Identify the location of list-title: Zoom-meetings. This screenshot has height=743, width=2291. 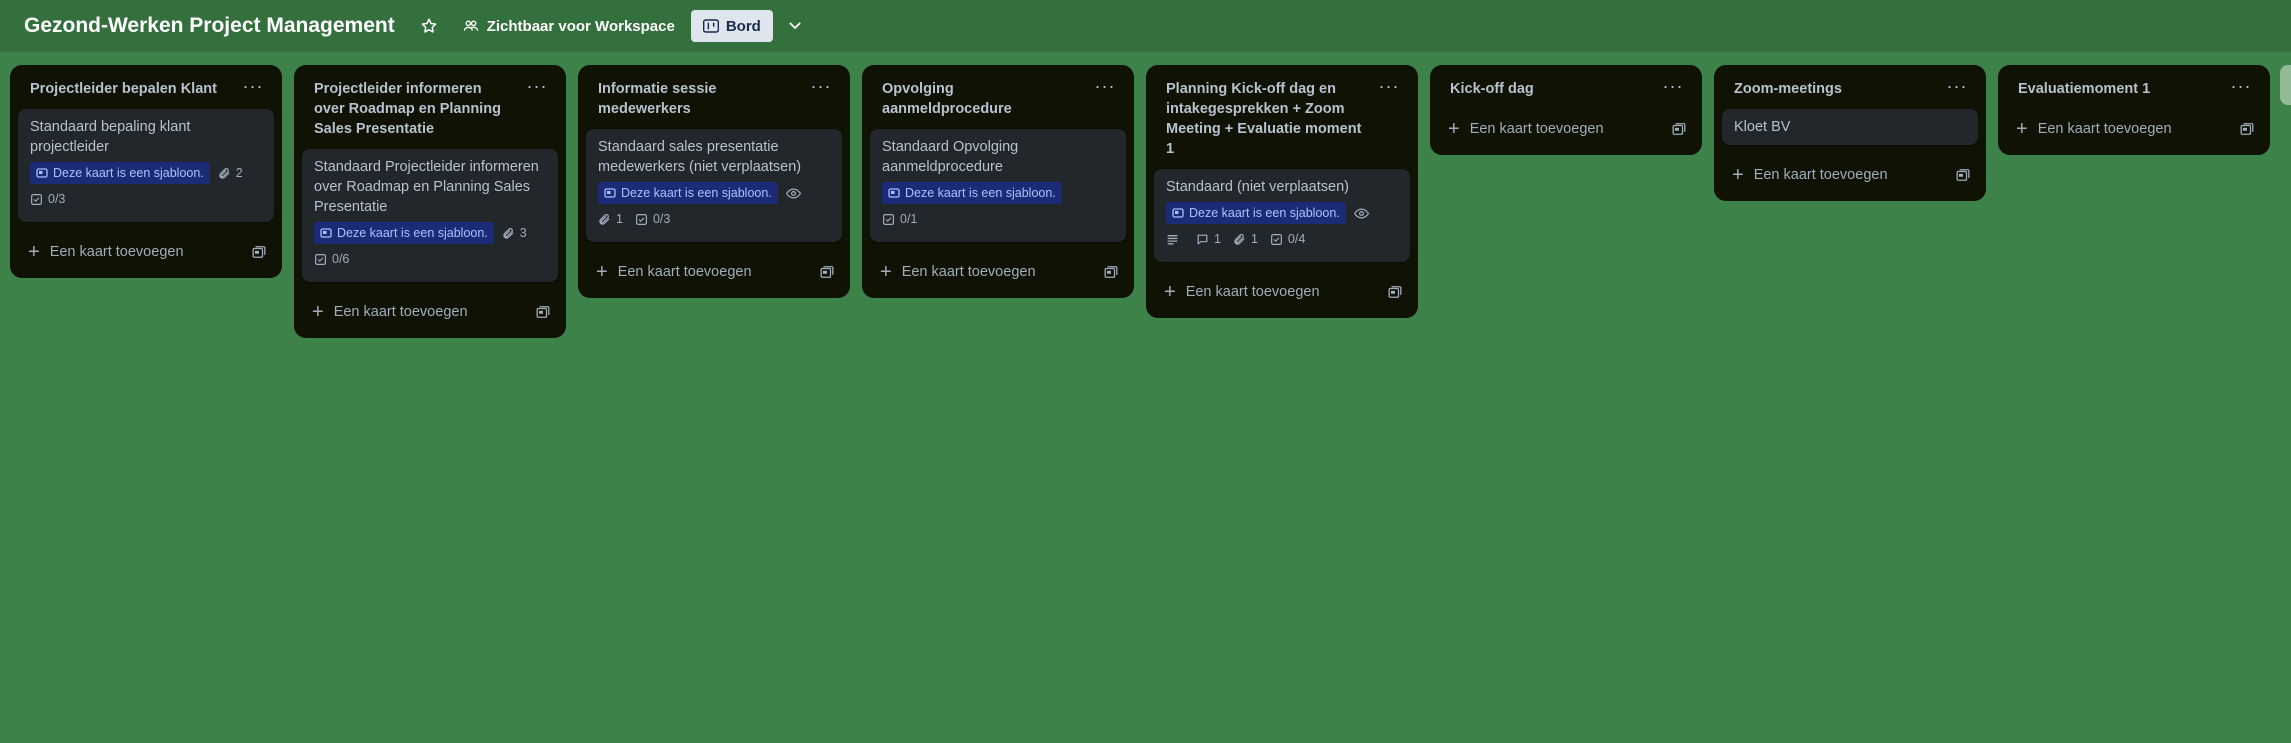
(1834, 89).